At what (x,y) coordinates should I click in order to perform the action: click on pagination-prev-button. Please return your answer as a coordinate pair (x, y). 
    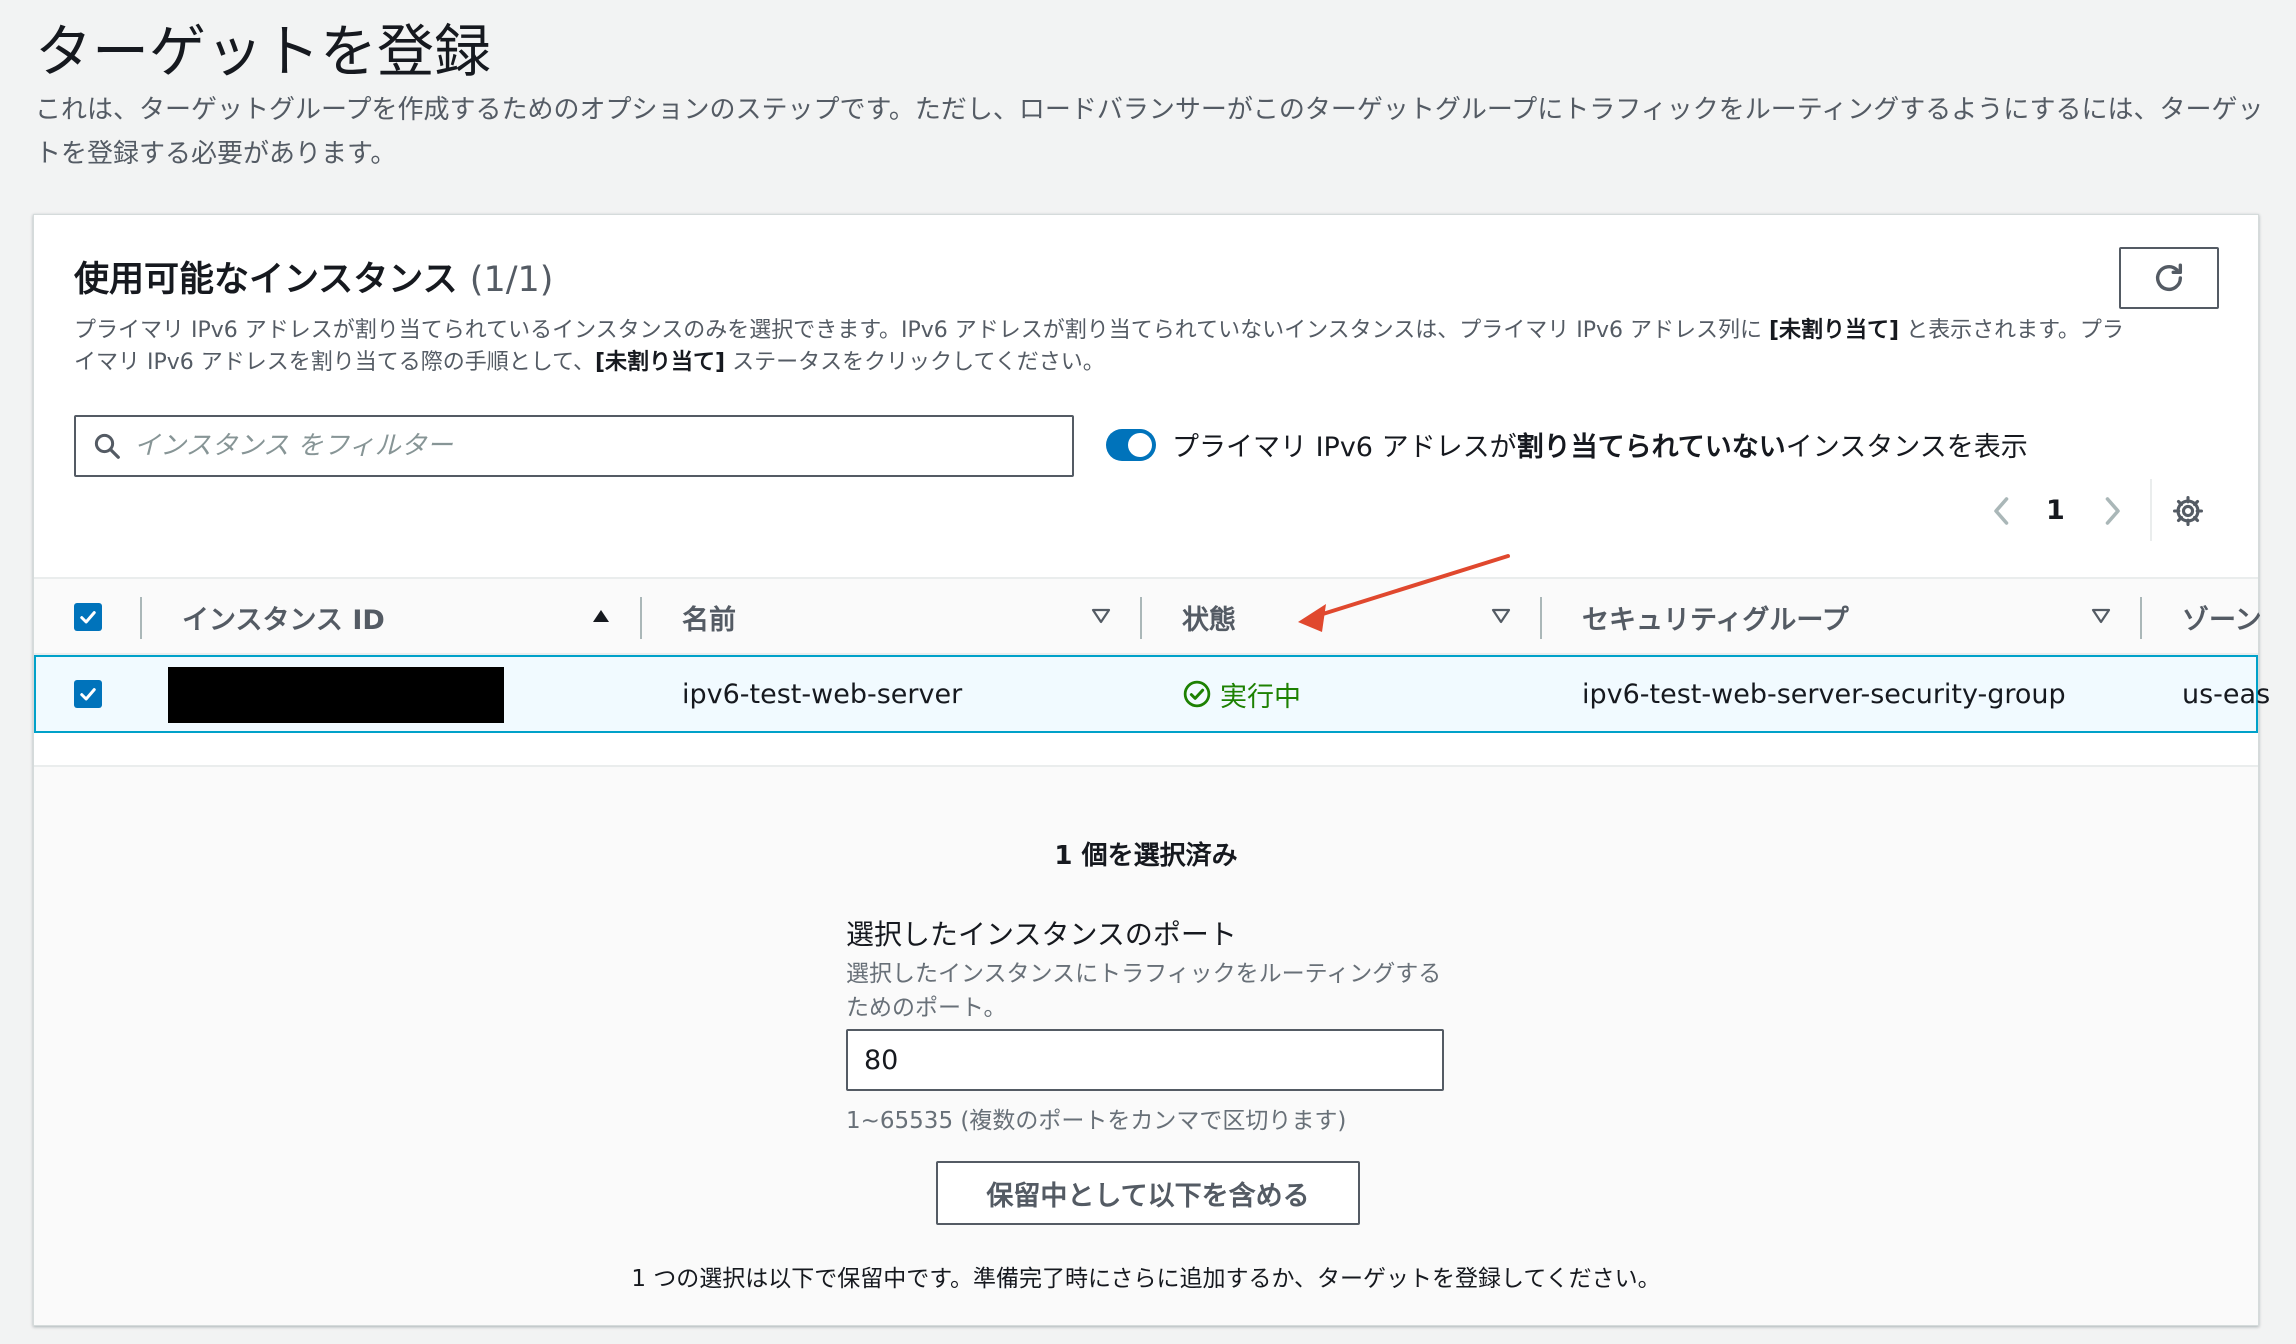
    Looking at the image, I should click on (2002, 511).